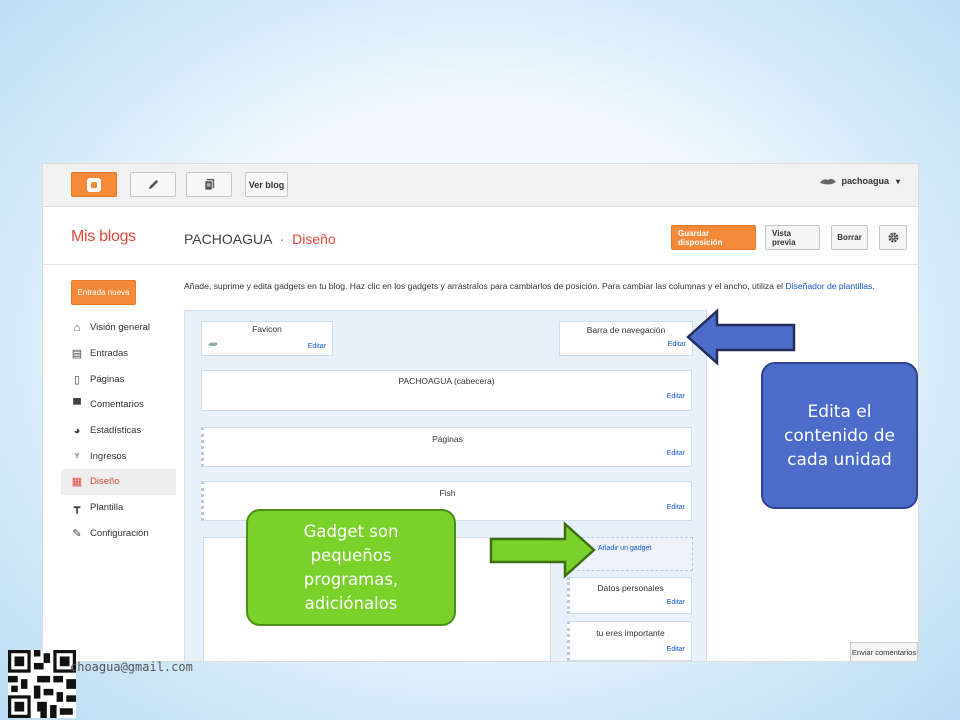 The width and height of the screenshot is (960, 720). What do you see at coordinates (630, 633) in the screenshot?
I see `gadget-title: tu eres importante` at bounding box center [630, 633].